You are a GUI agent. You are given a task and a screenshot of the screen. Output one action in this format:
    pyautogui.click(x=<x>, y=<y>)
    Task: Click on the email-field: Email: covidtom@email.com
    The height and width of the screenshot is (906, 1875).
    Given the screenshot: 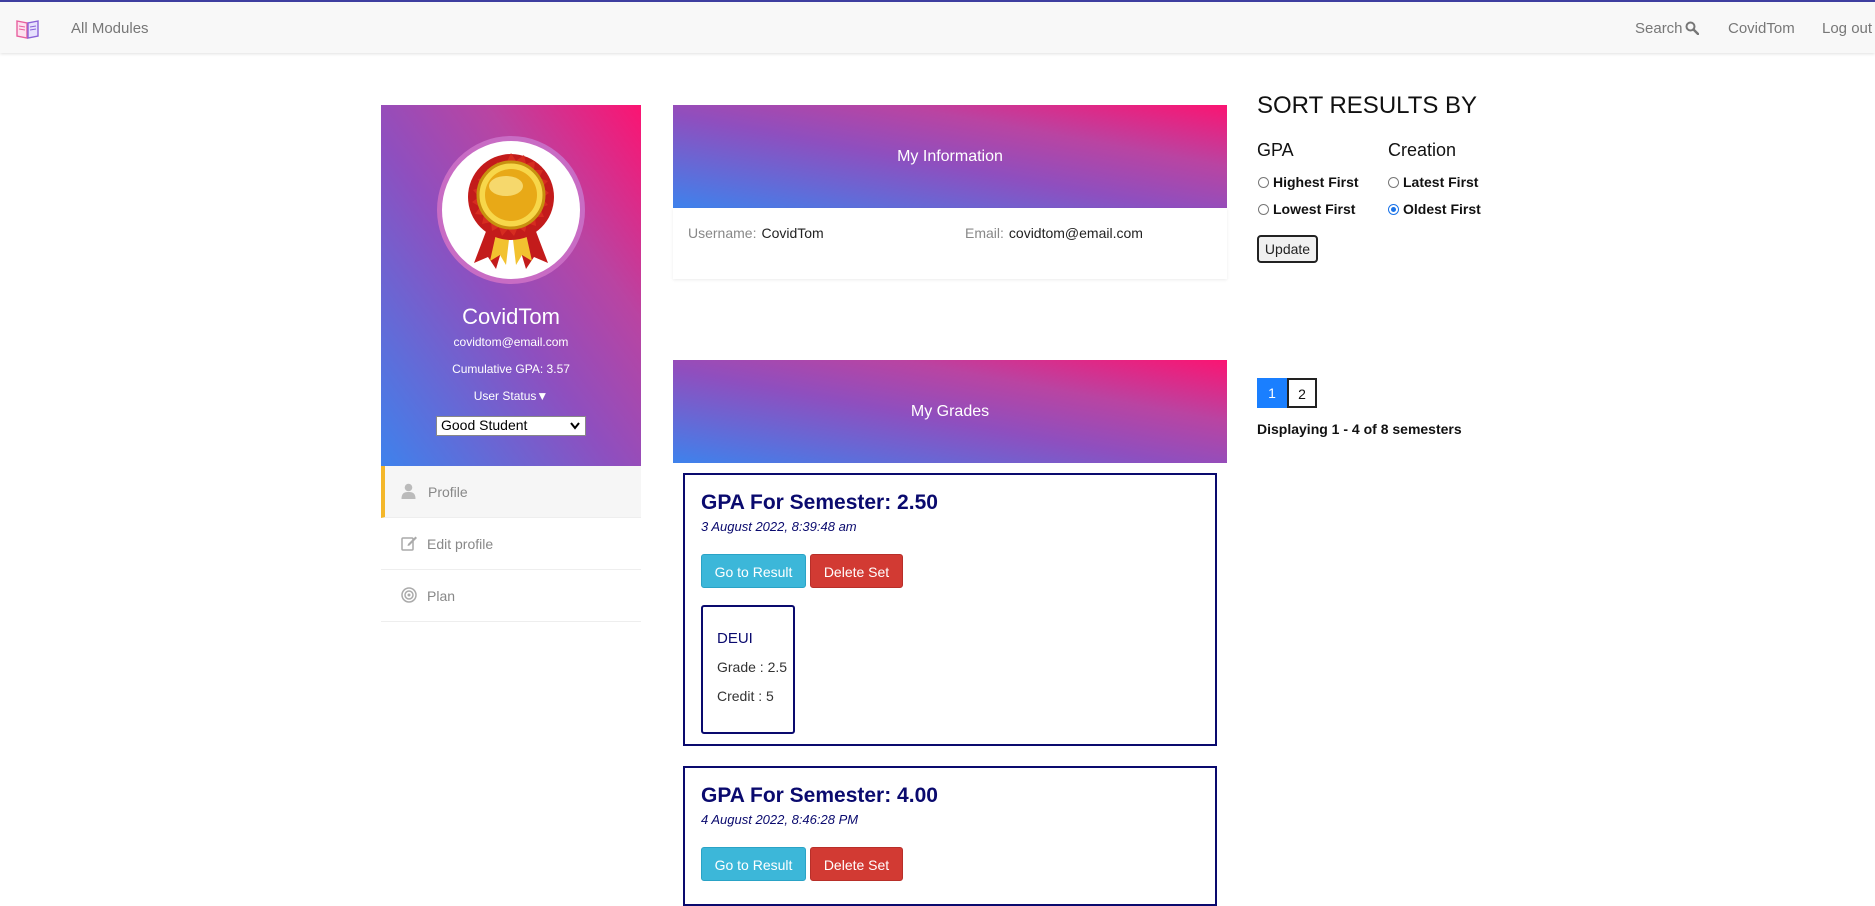 What is the action you would take?
    pyautogui.click(x=1054, y=233)
    